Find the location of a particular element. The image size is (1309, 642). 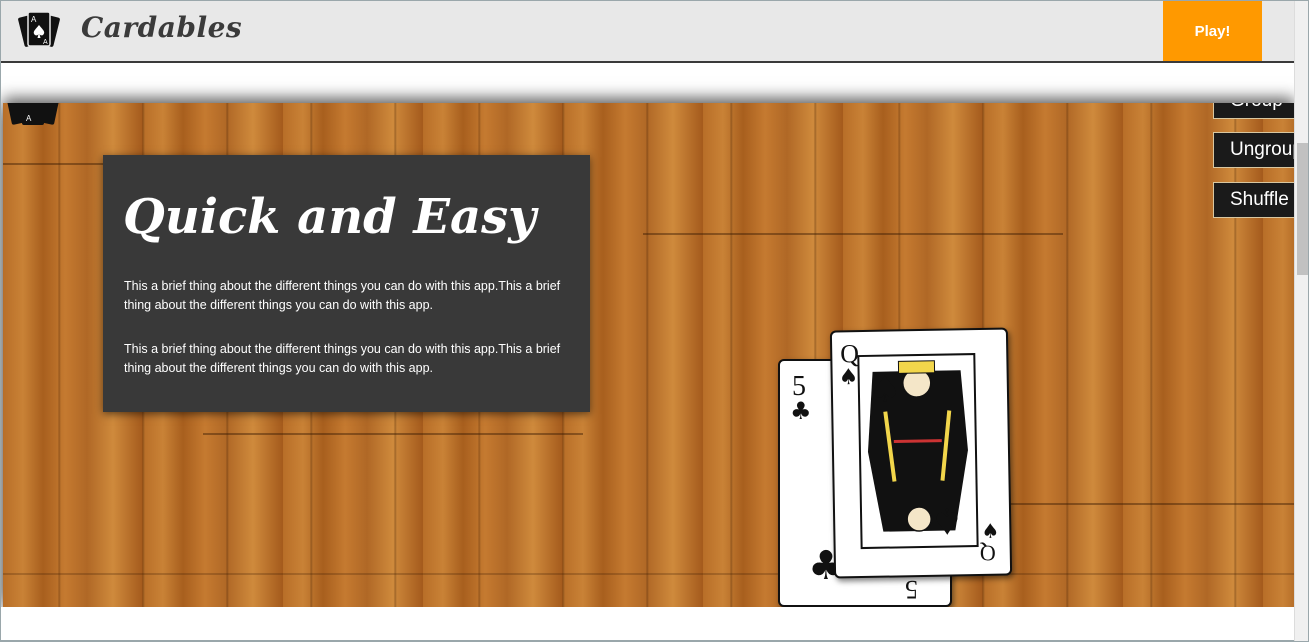

queen-spade-icon: Q ♠ ♠ ♠ ♠ Q is located at coordinates (918, 452).